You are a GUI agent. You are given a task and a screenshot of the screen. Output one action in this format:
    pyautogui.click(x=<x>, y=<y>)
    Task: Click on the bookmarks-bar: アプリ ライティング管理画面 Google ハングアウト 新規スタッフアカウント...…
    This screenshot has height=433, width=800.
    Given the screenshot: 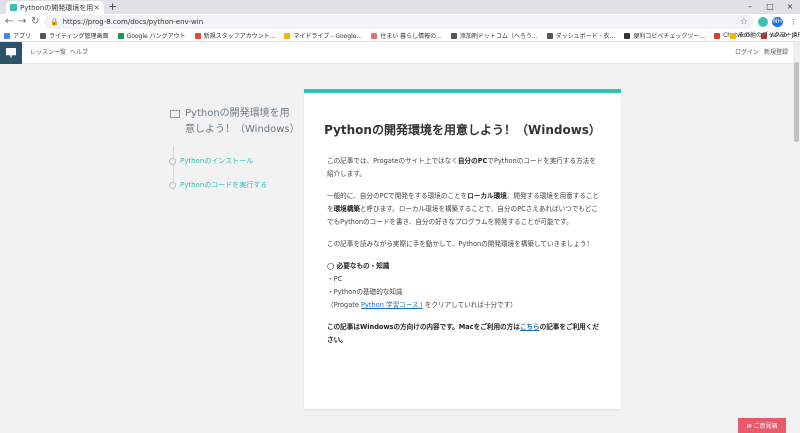 What is the action you would take?
    pyautogui.click(x=400, y=36)
    